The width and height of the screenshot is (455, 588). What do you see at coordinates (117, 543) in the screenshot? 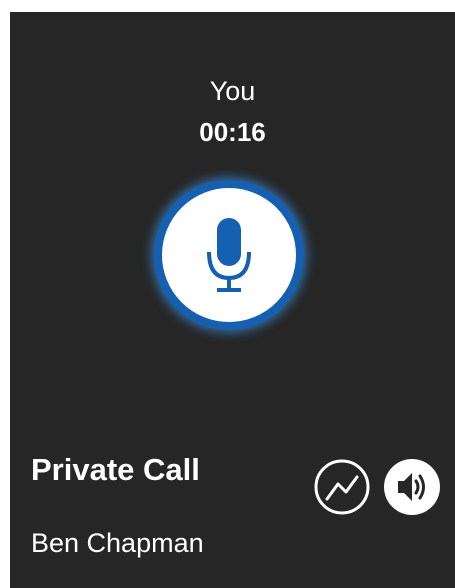
I see `contact-name: Ben Chapman` at bounding box center [117, 543].